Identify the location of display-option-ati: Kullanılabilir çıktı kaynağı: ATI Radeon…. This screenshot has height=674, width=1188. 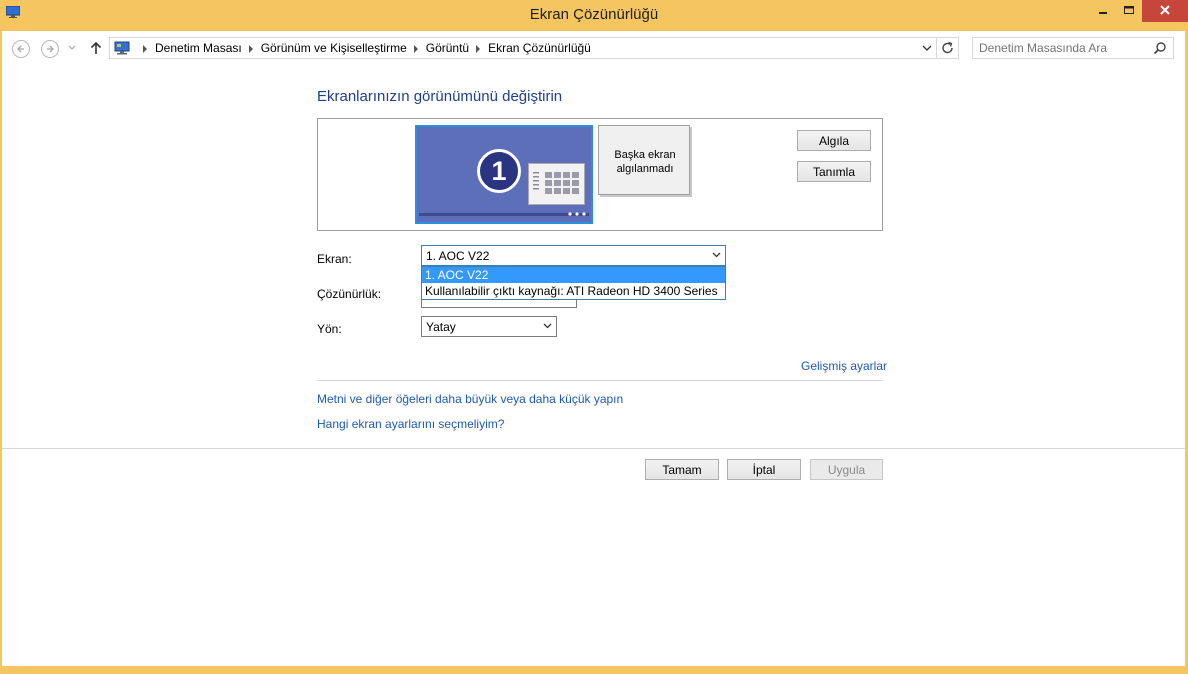
(573, 291).